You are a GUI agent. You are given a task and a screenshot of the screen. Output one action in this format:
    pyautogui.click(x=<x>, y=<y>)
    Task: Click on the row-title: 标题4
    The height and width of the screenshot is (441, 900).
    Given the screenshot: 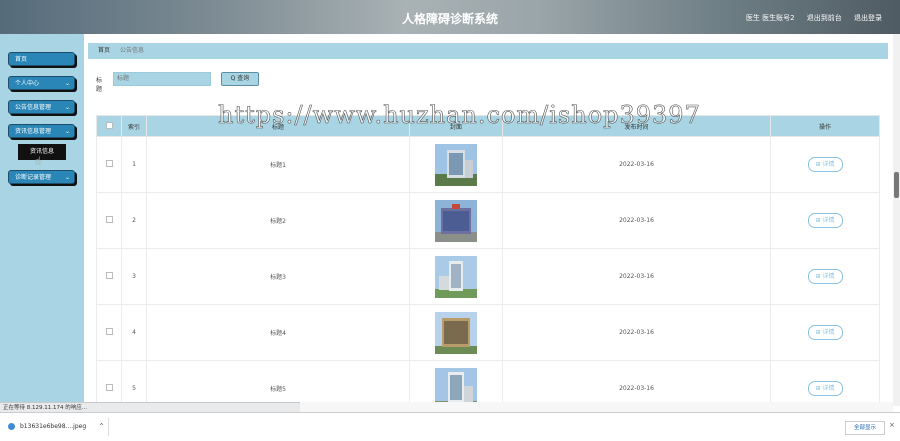 What is the action you would take?
    pyautogui.click(x=278, y=332)
    